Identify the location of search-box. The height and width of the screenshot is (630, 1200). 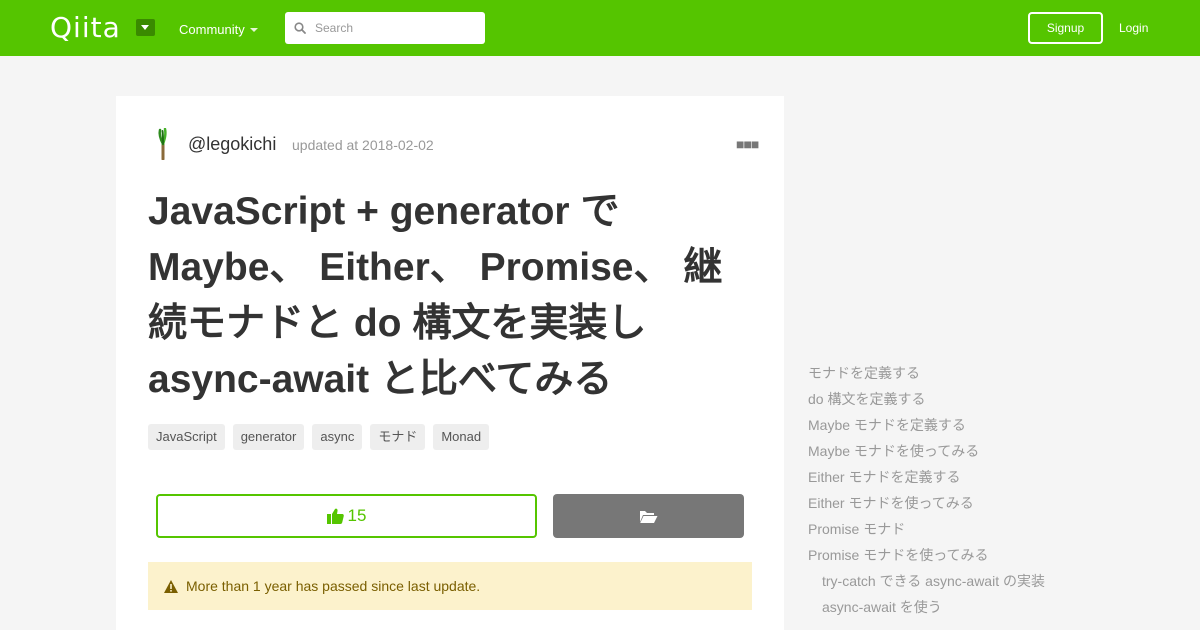
(385, 28).